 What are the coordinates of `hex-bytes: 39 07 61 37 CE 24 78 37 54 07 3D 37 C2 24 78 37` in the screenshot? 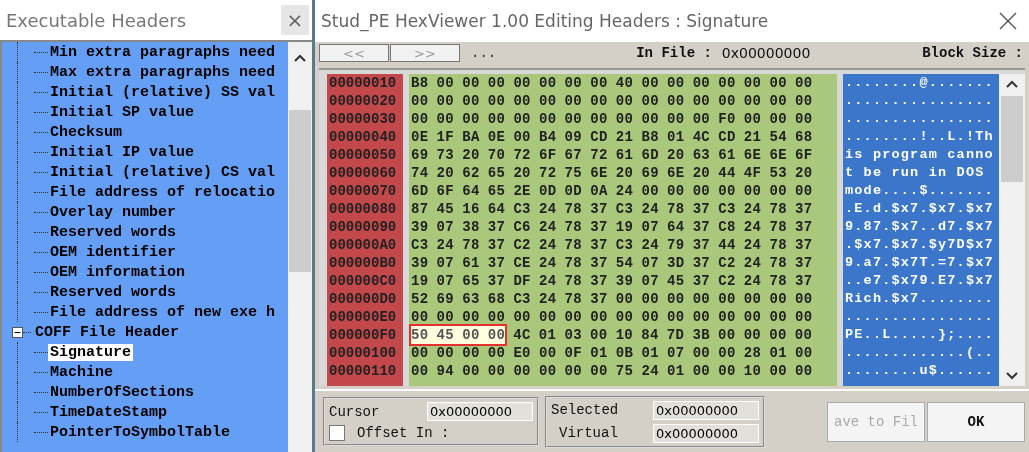 It's located at (612, 263).